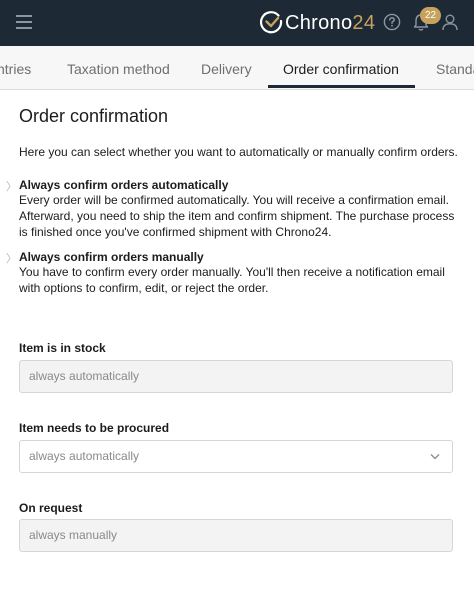  I want to click on in-stock-label: Item is in stock, so click(62, 348).